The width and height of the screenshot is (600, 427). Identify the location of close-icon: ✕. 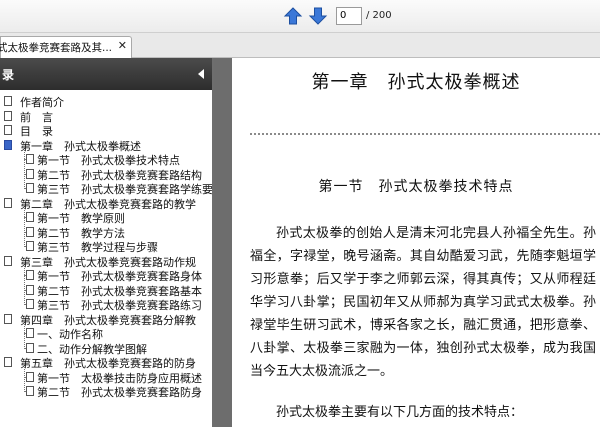
(122, 45).